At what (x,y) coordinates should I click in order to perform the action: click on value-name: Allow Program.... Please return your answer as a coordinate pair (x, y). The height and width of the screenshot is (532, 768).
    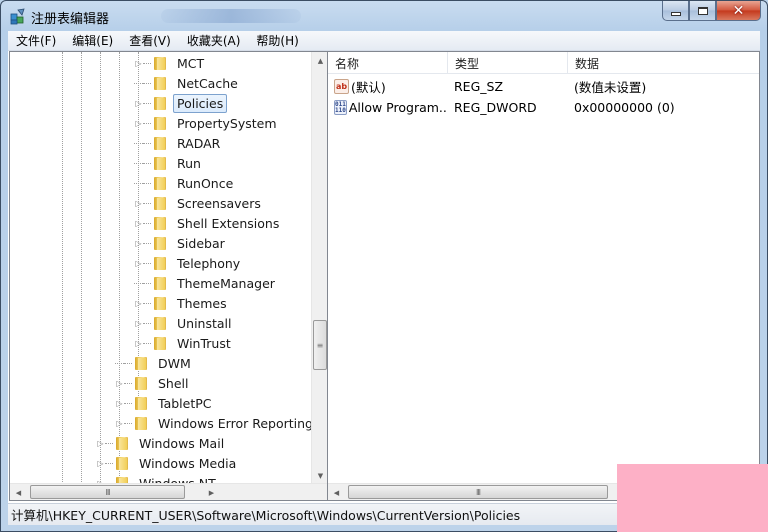
    Looking at the image, I should click on (398, 107).